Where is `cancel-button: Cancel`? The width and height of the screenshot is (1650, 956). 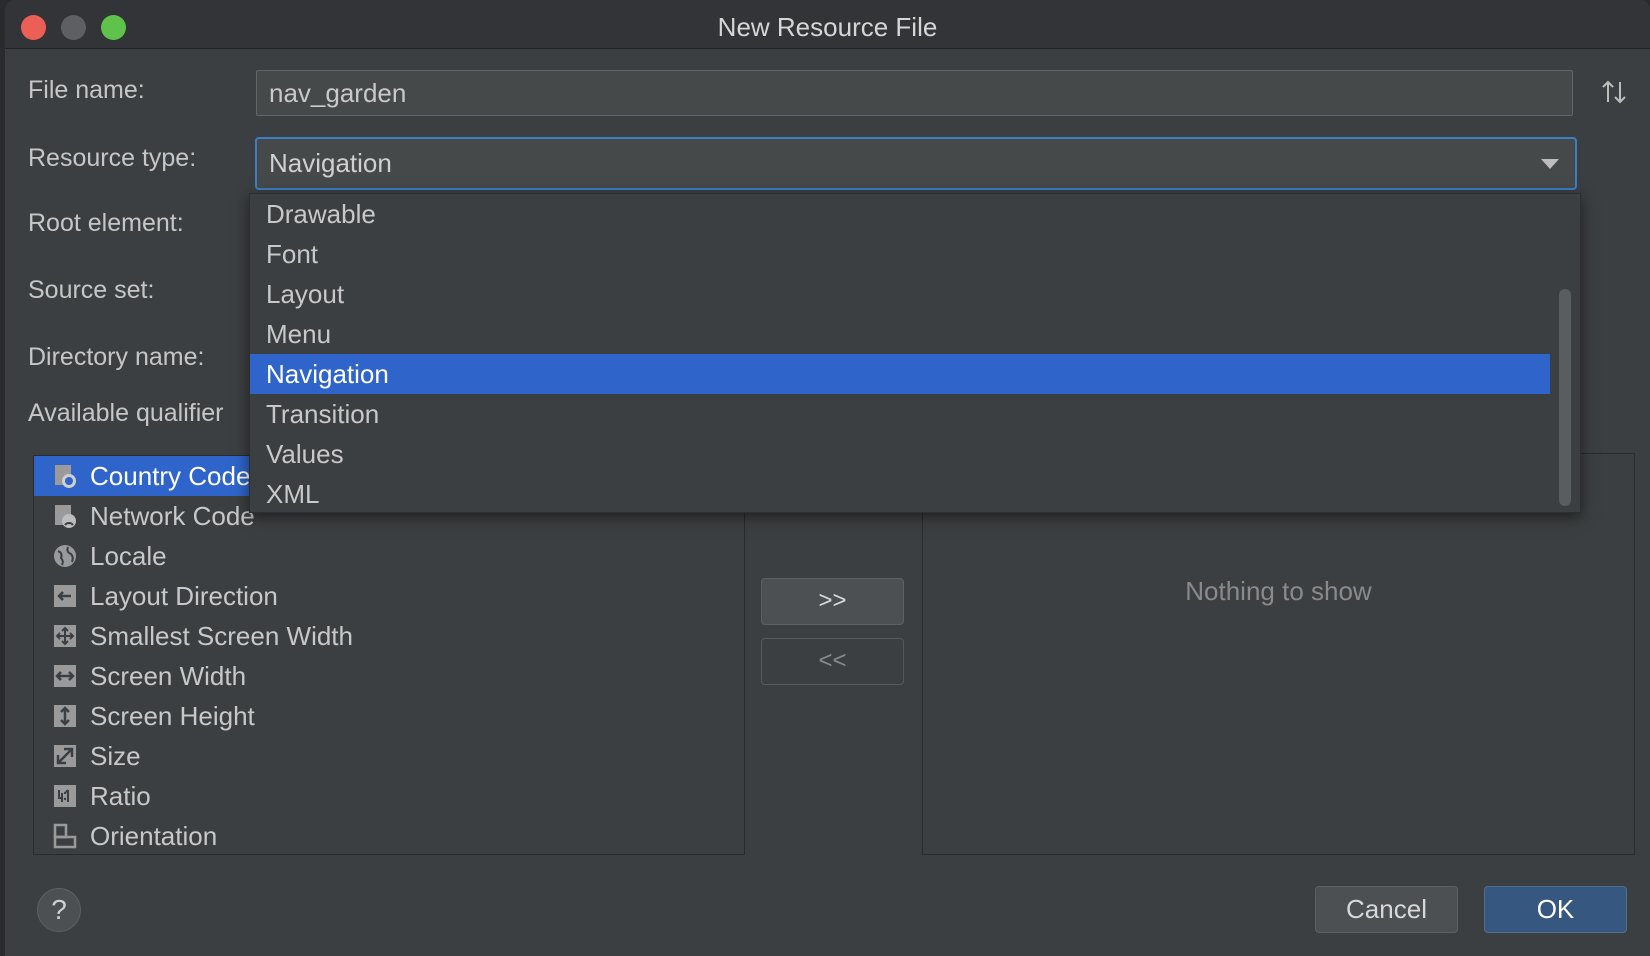 cancel-button: Cancel is located at coordinates (1386, 909).